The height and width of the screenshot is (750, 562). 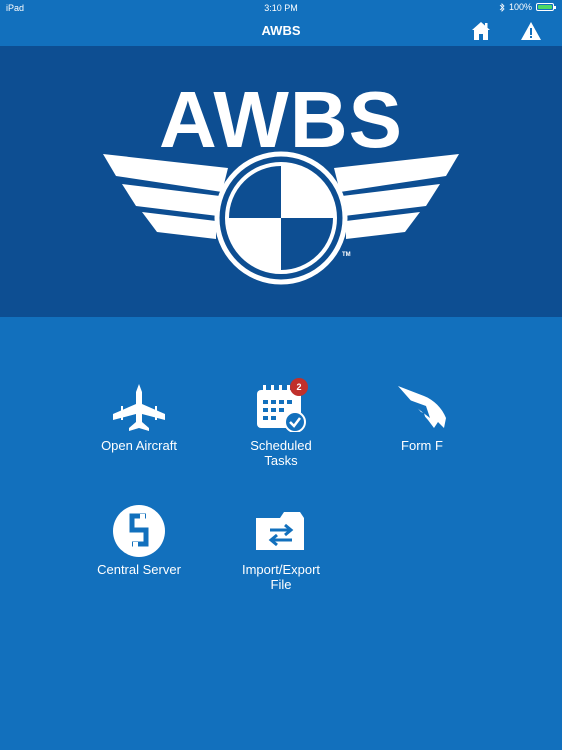 What do you see at coordinates (139, 531) in the screenshot?
I see `server-s-icon` at bounding box center [139, 531].